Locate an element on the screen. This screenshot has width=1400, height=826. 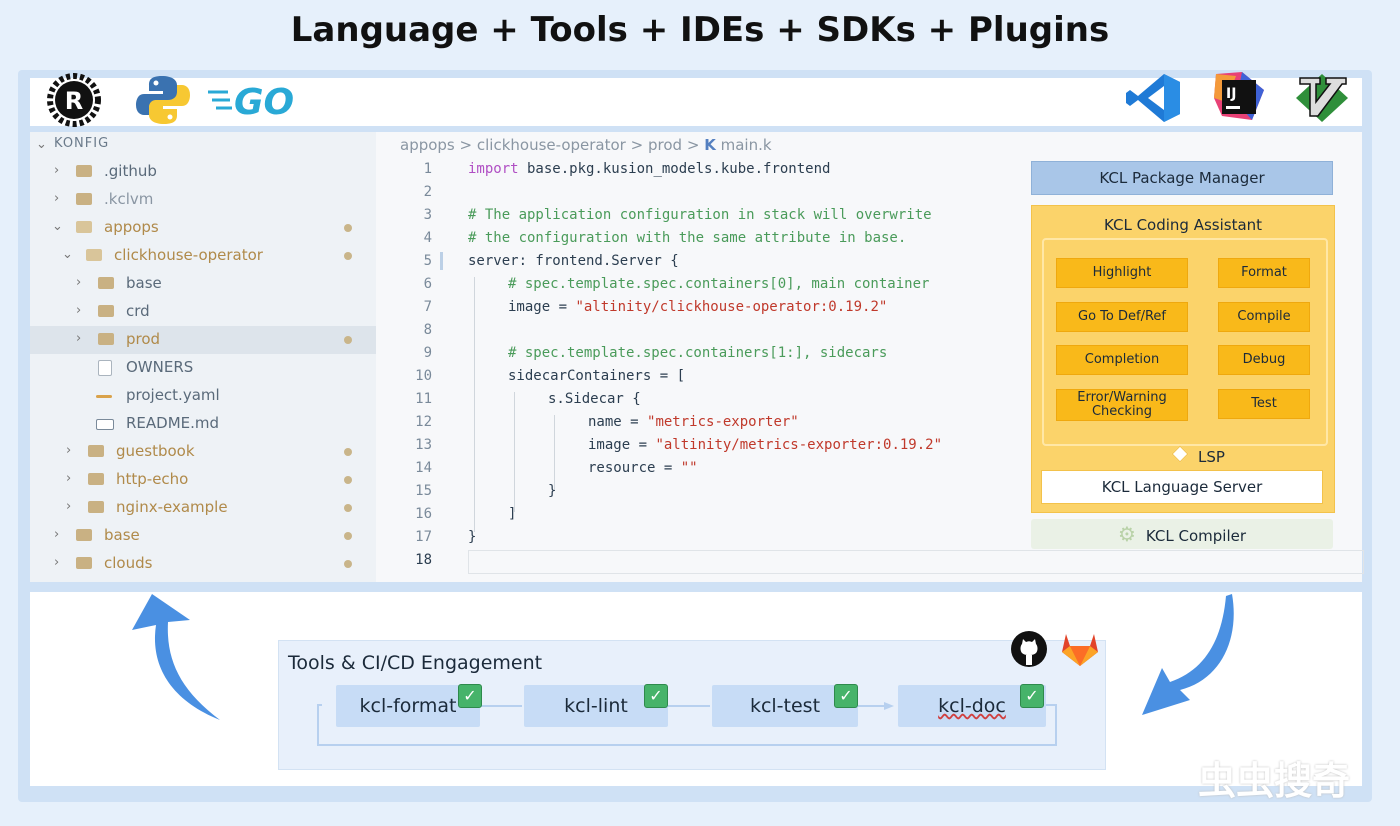
flow-arrows is located at coordinates (683, 670).